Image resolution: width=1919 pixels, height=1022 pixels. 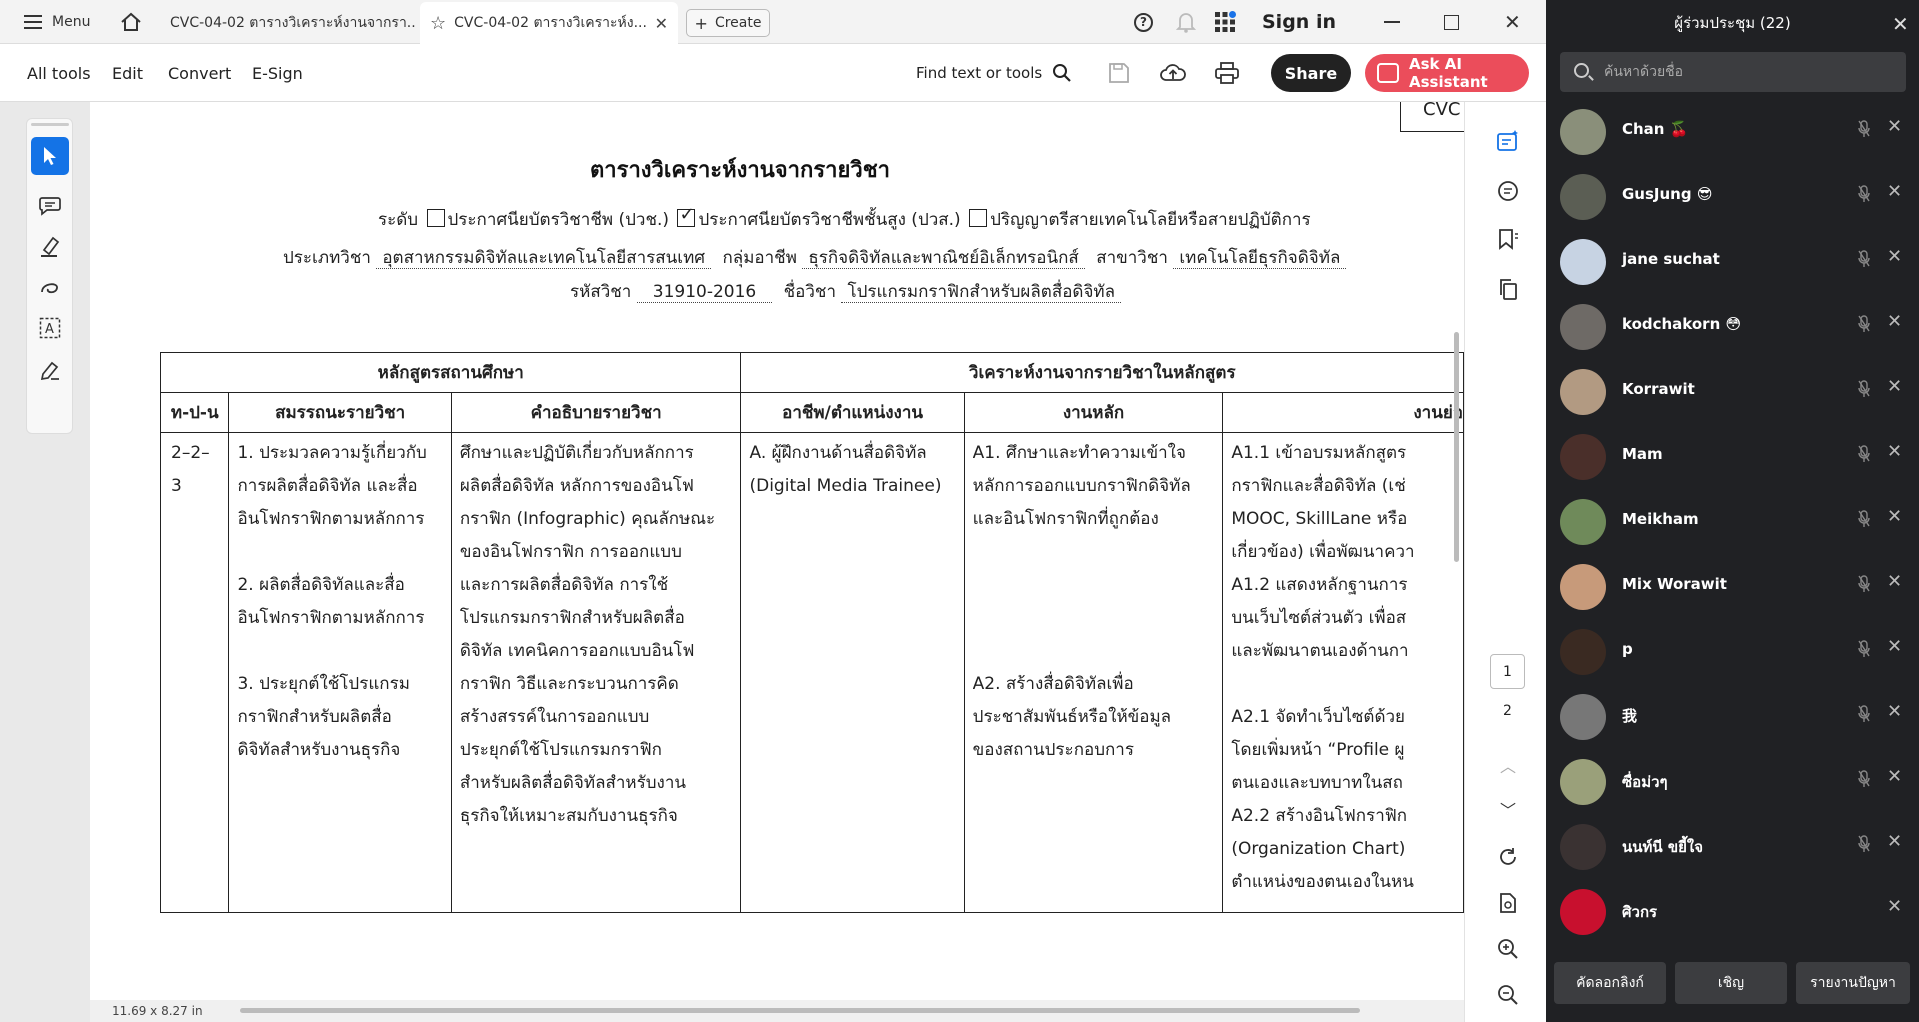 I want to click on participant-row: p ✕, so click(x=1732, y=650).